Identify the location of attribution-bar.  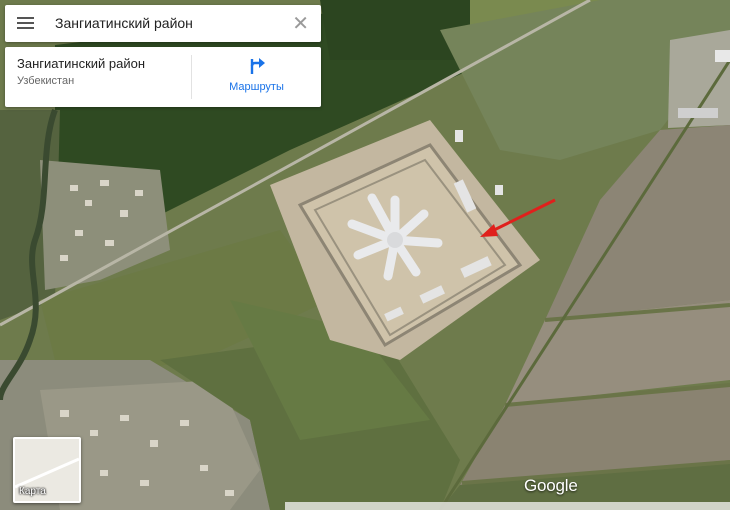
(507, 506).